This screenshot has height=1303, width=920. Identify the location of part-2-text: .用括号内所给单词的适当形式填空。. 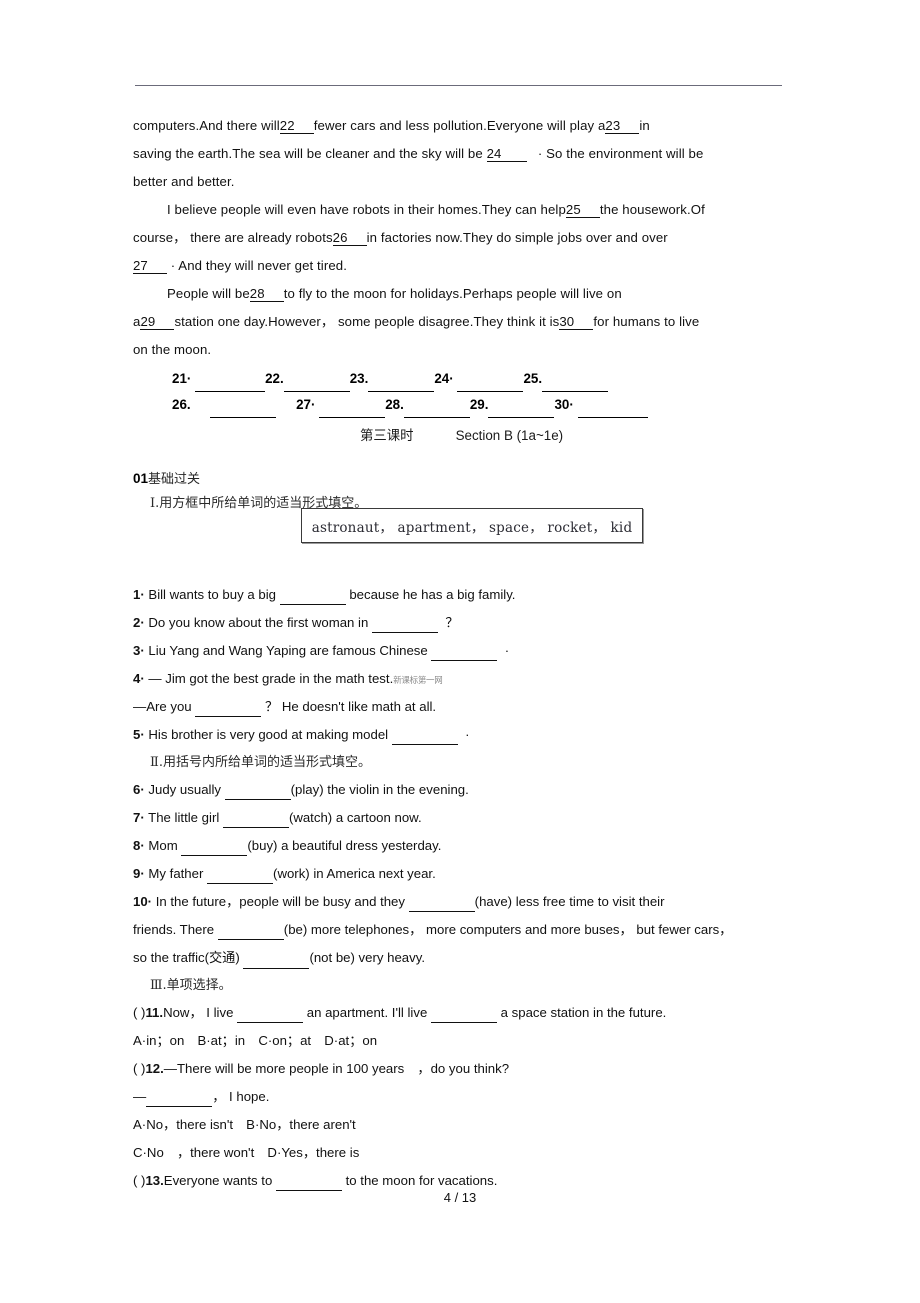
(264, 762).